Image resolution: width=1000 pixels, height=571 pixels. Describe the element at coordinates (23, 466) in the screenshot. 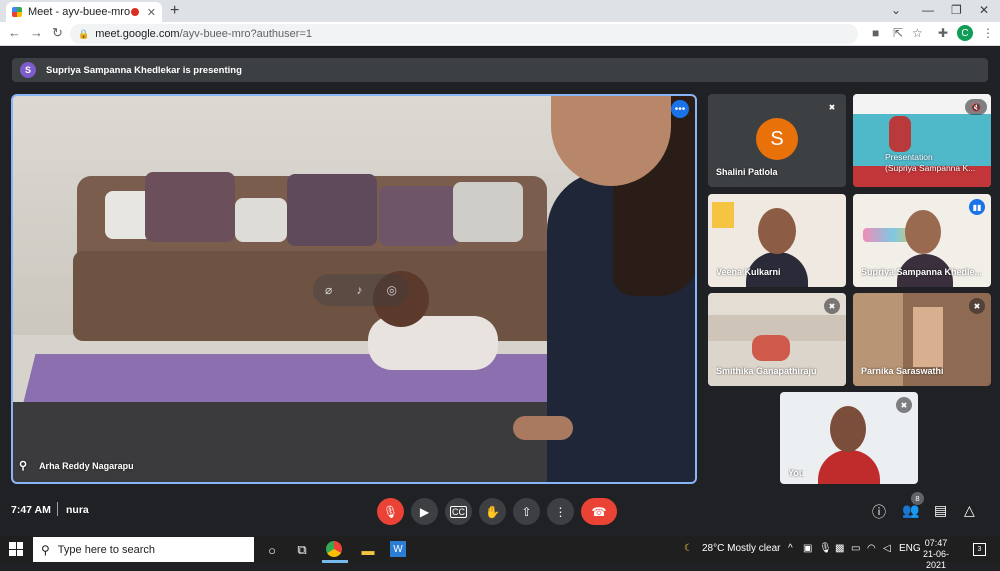

I see `pin-icon: ⚲` at that location.